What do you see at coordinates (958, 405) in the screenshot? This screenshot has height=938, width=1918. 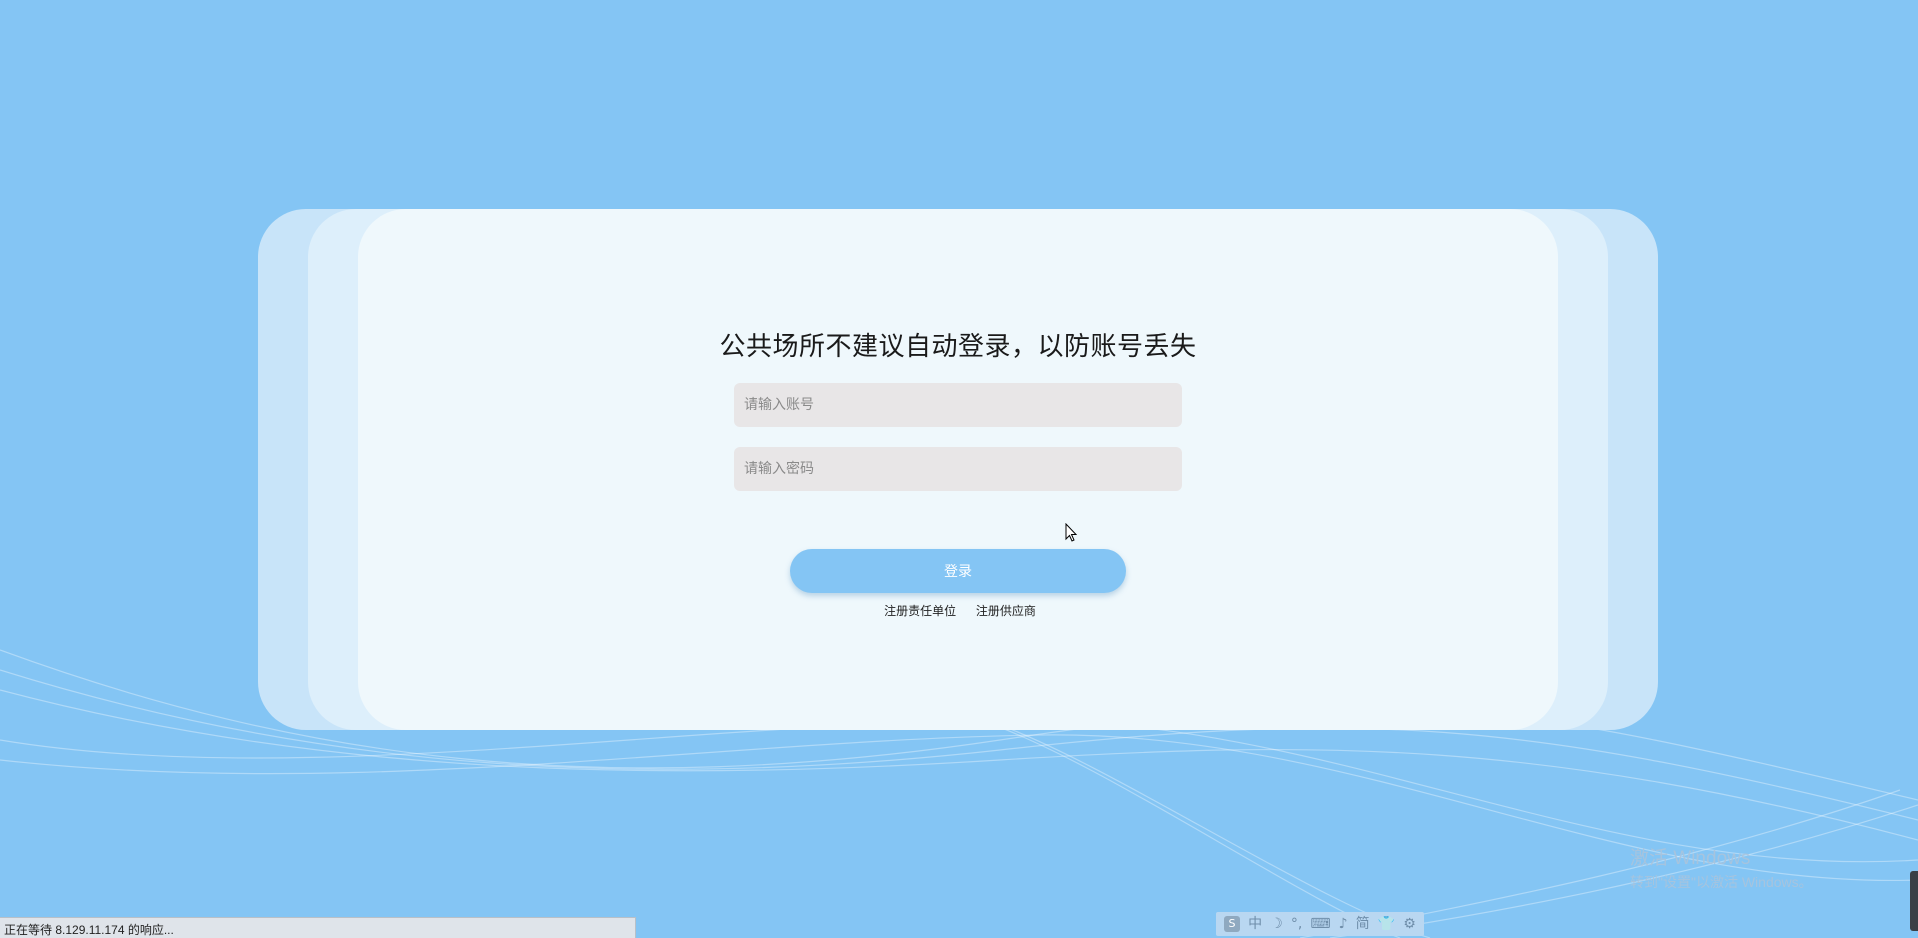 I see `account-input` at bounding box center [958, 405].